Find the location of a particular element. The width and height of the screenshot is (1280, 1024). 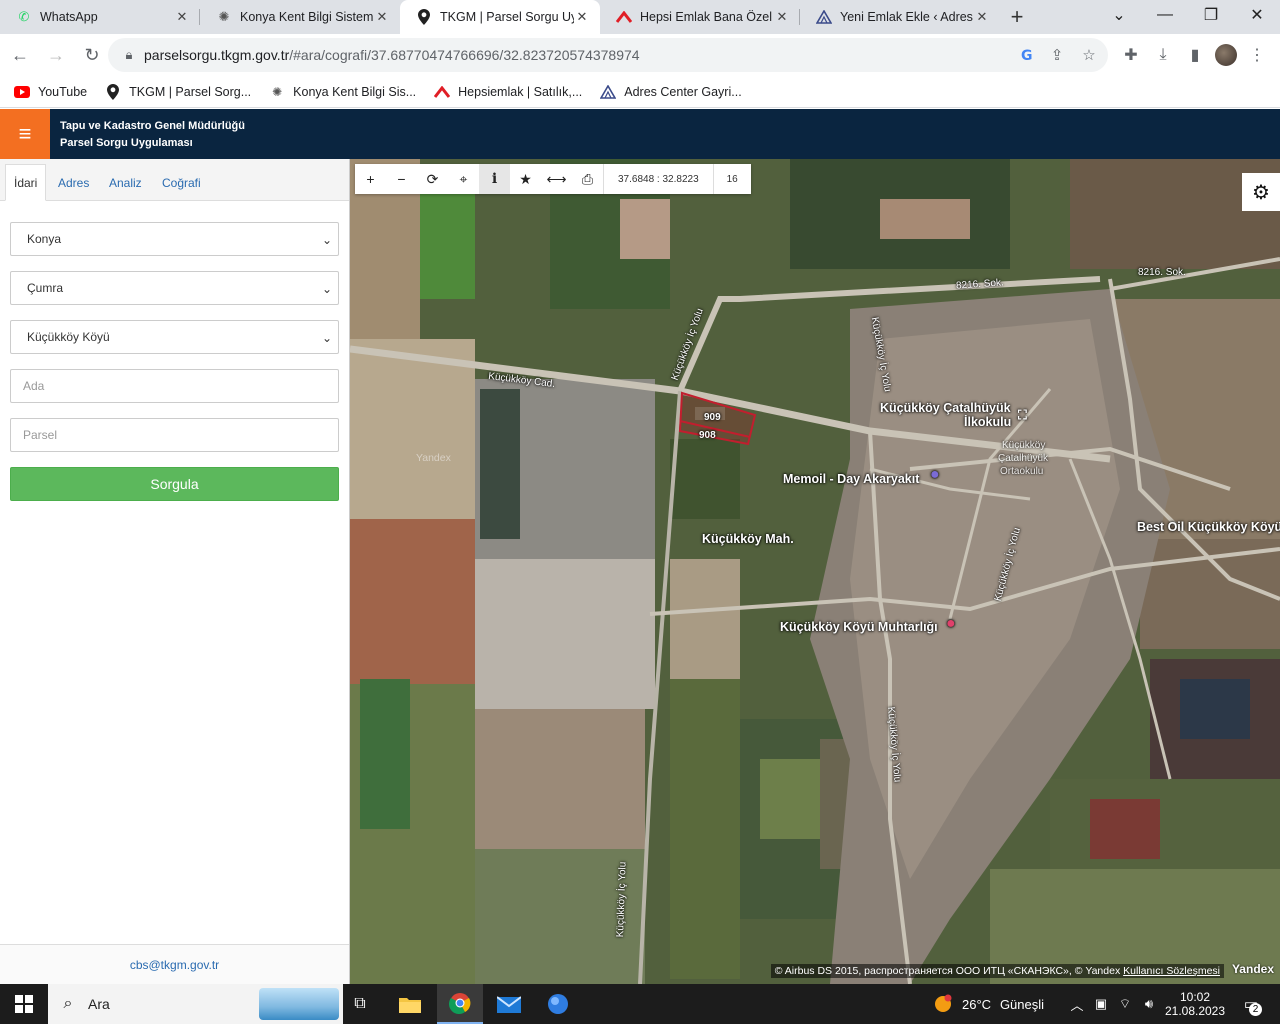

app-title-line1: Tapu ve Kadastro Genel Müdürlüğü is located at coordinates (152, 126).